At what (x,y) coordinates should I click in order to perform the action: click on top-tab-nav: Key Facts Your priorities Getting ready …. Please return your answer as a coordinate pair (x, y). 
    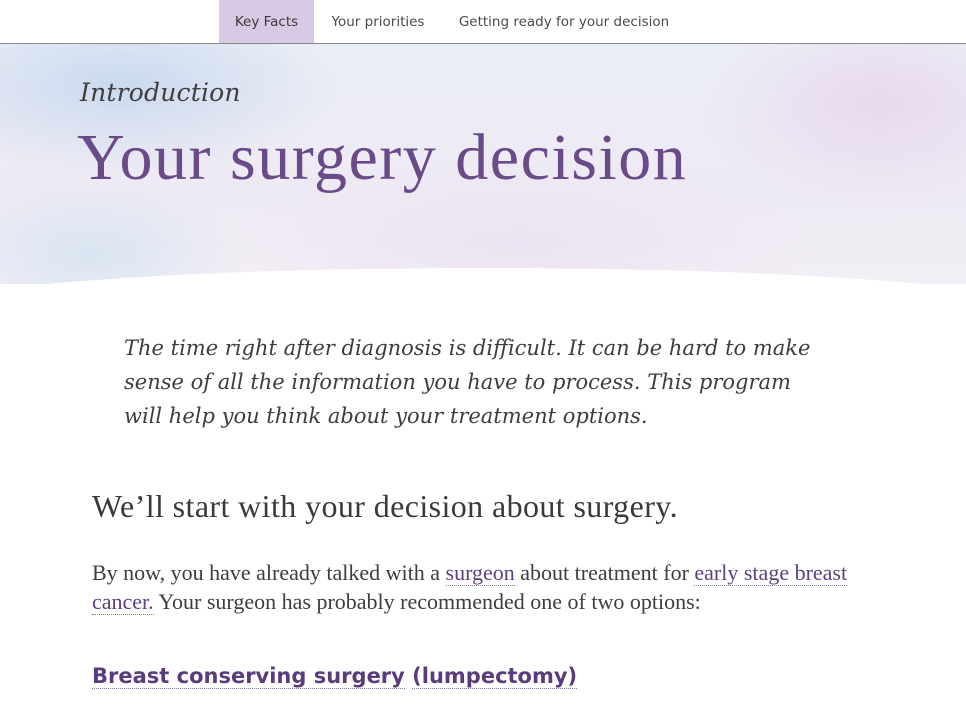
    Looking at the image, I should click on (483, 22).